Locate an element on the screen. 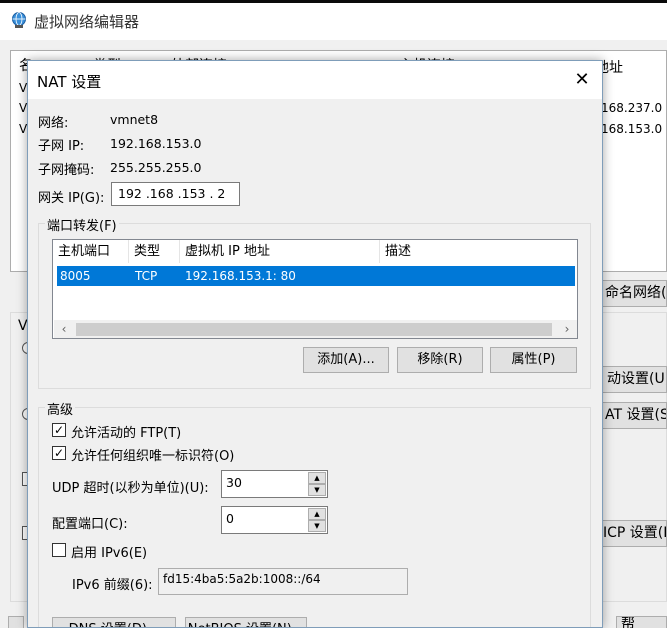 The width and height of the screenshot is (667, 628). col-header-description: 描述 is located at coordinates (478, 251).